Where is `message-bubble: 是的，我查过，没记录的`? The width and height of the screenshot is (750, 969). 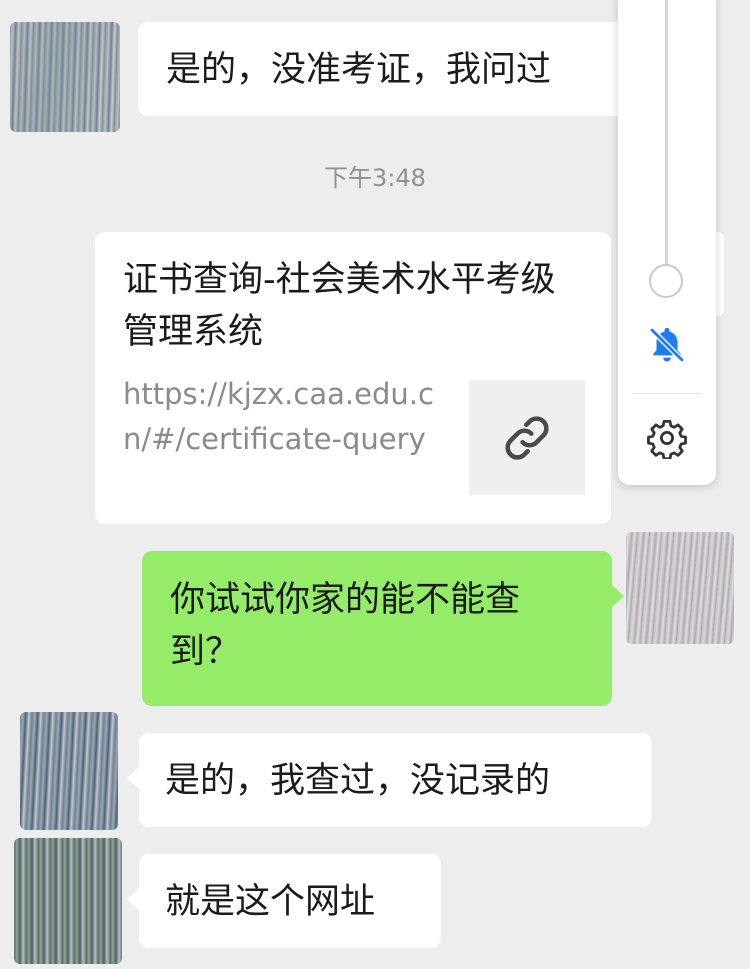 message-bubble: 是的，我查过，没记录的 is located at coordinates (389, 780).